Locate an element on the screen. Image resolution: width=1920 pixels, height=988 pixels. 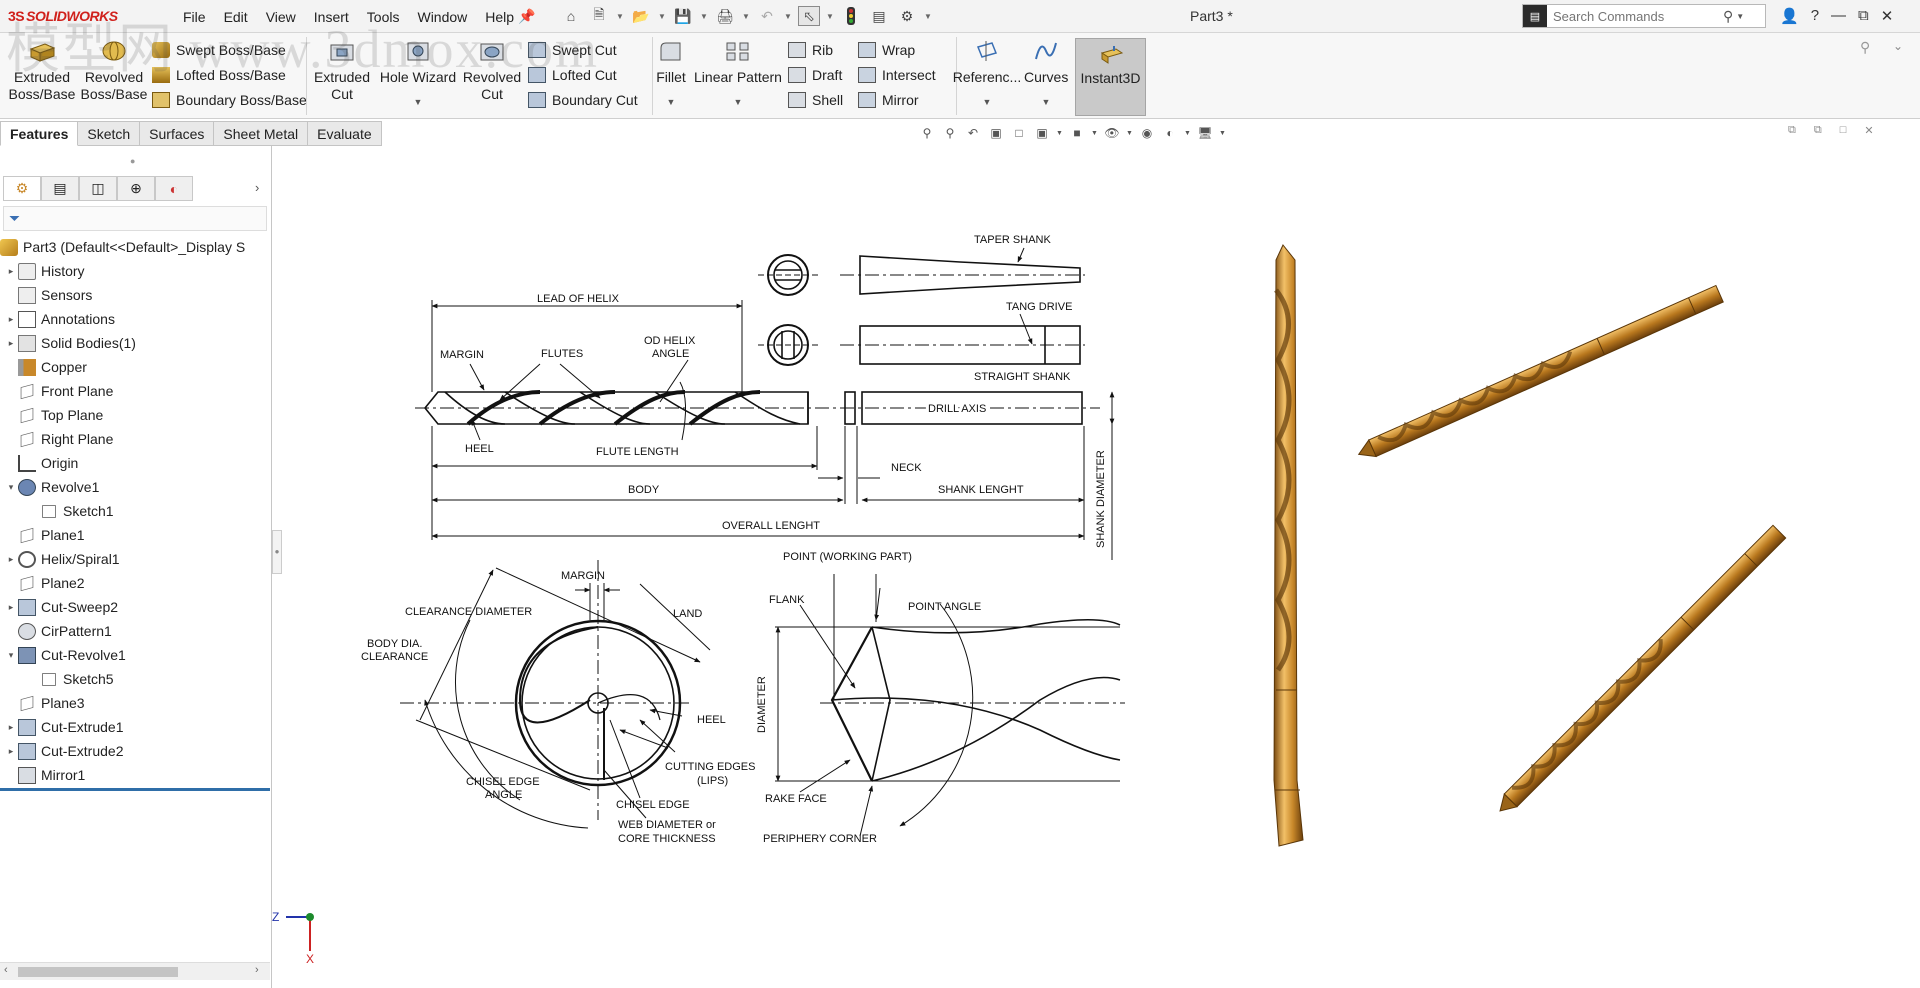
apply-scene-icon: ◐ is located at coordinates (1170, 133).